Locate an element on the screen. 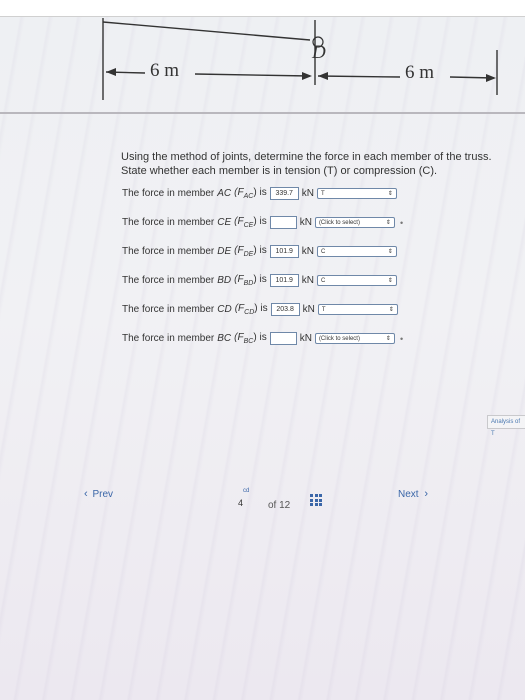 The height and width of the screenshot is (700, 525). dim-left-line-b is located at coordinates (252, 75).